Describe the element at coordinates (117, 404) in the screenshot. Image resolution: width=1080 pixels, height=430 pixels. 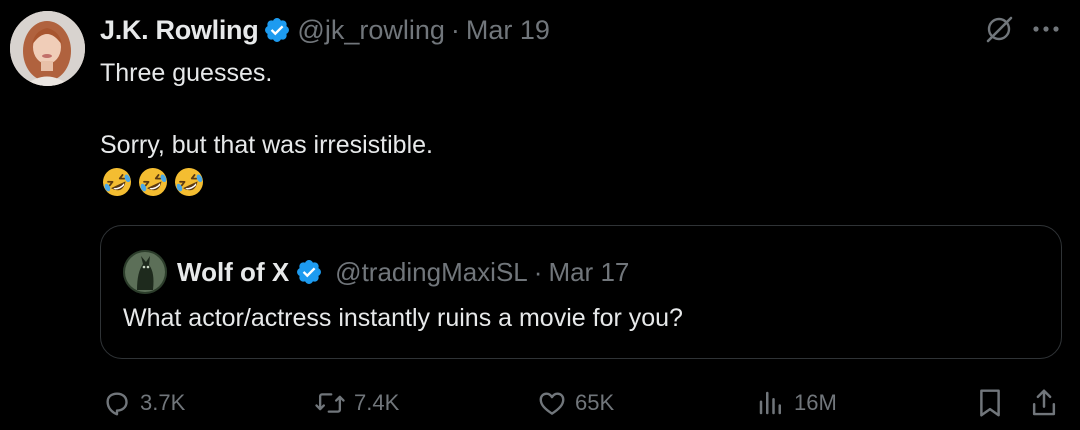
I see `reply-icon` at that location.